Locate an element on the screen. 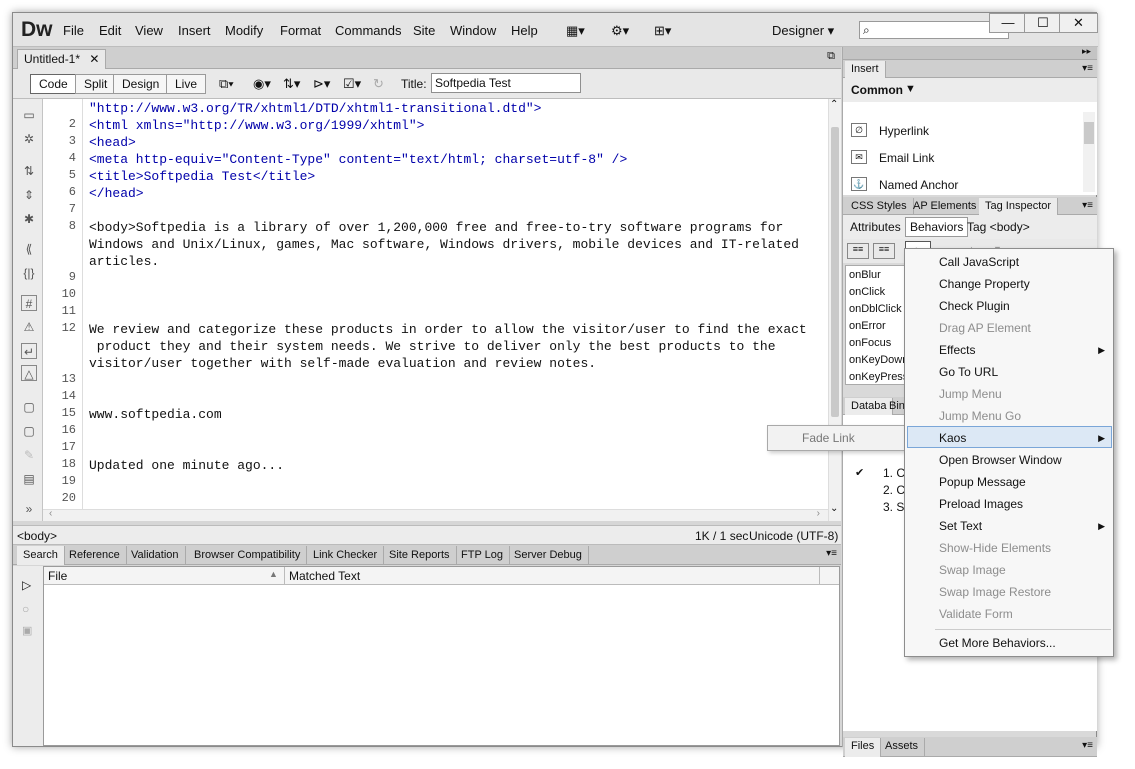  menu-view: View is located at coordinates (149, 30).